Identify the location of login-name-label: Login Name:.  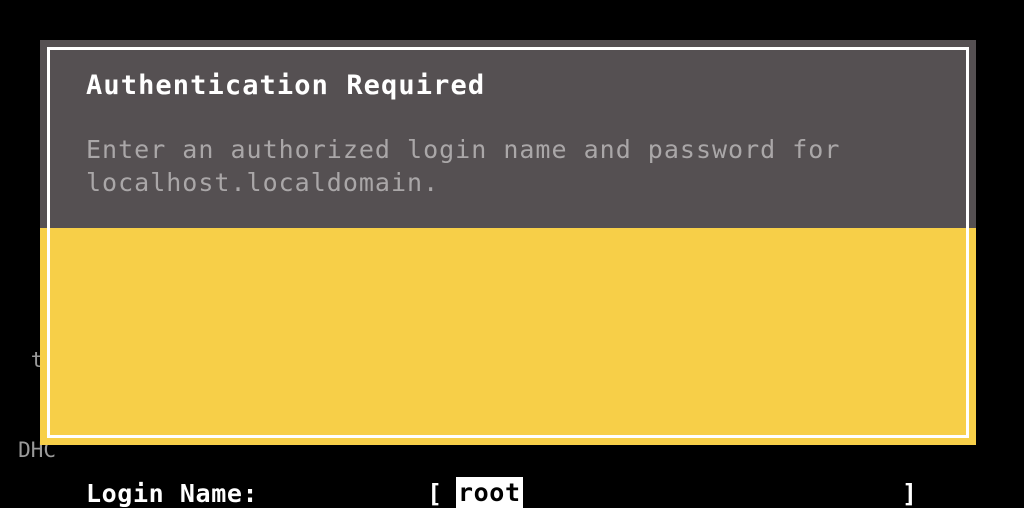
(172, 493).